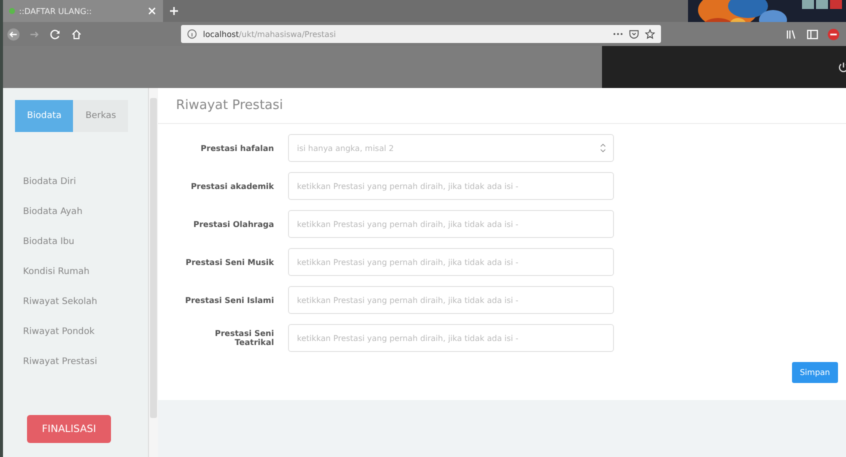 This screenshot has height=457, width=846. Describe the element at coordinates (791, 34) in the screenshot. I see `library-icon` at that location.